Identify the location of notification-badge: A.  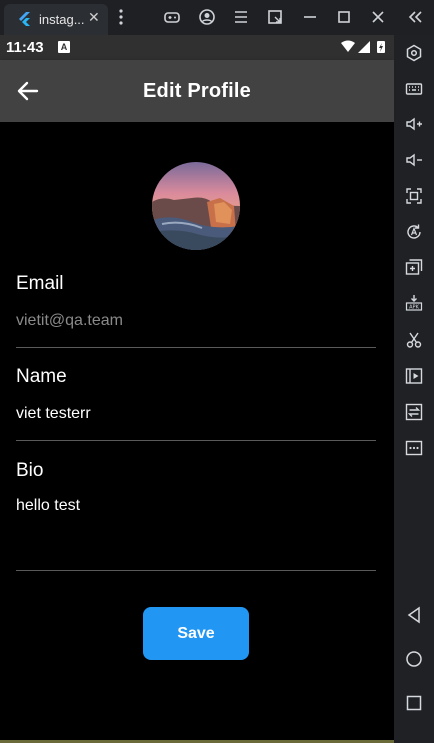
(64, 47).